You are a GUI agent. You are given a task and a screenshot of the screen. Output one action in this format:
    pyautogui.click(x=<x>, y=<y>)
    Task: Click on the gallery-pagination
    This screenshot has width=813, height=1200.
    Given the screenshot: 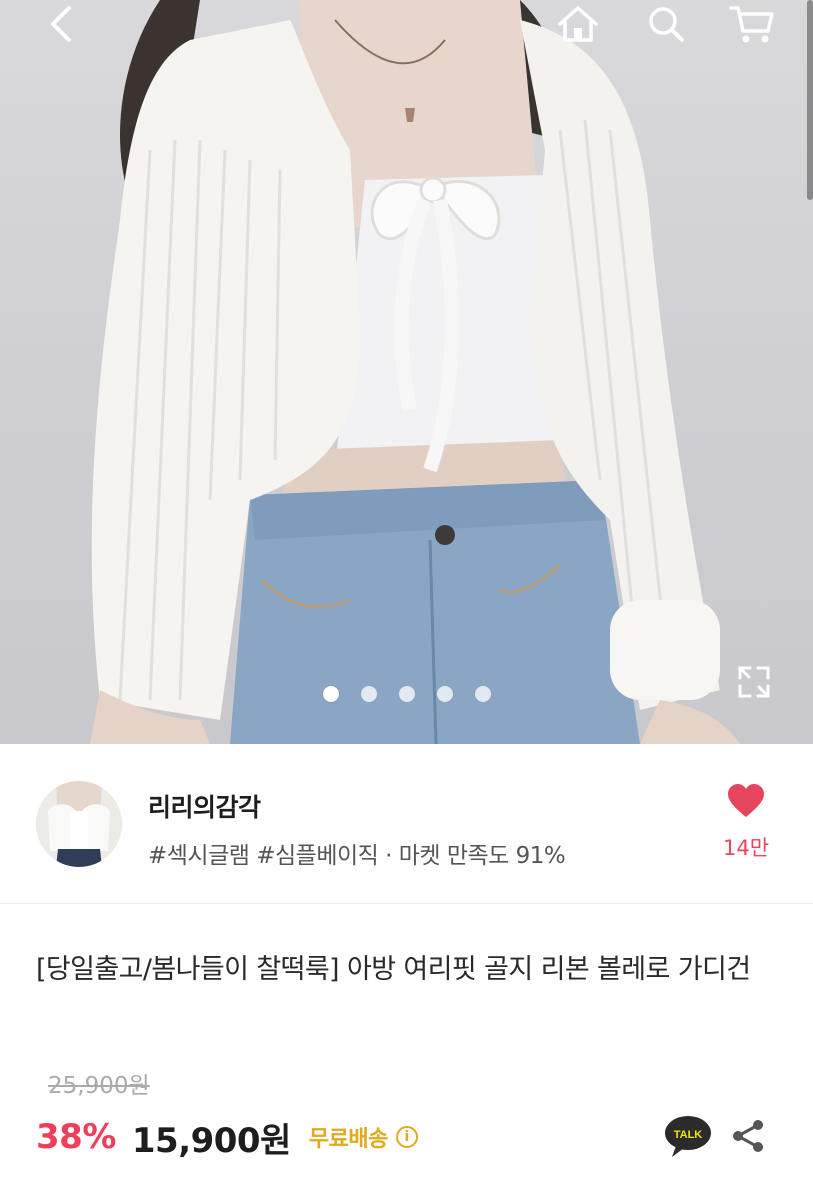 What is the action you would take?
    pyautogui.click(x=406, y=694)
    